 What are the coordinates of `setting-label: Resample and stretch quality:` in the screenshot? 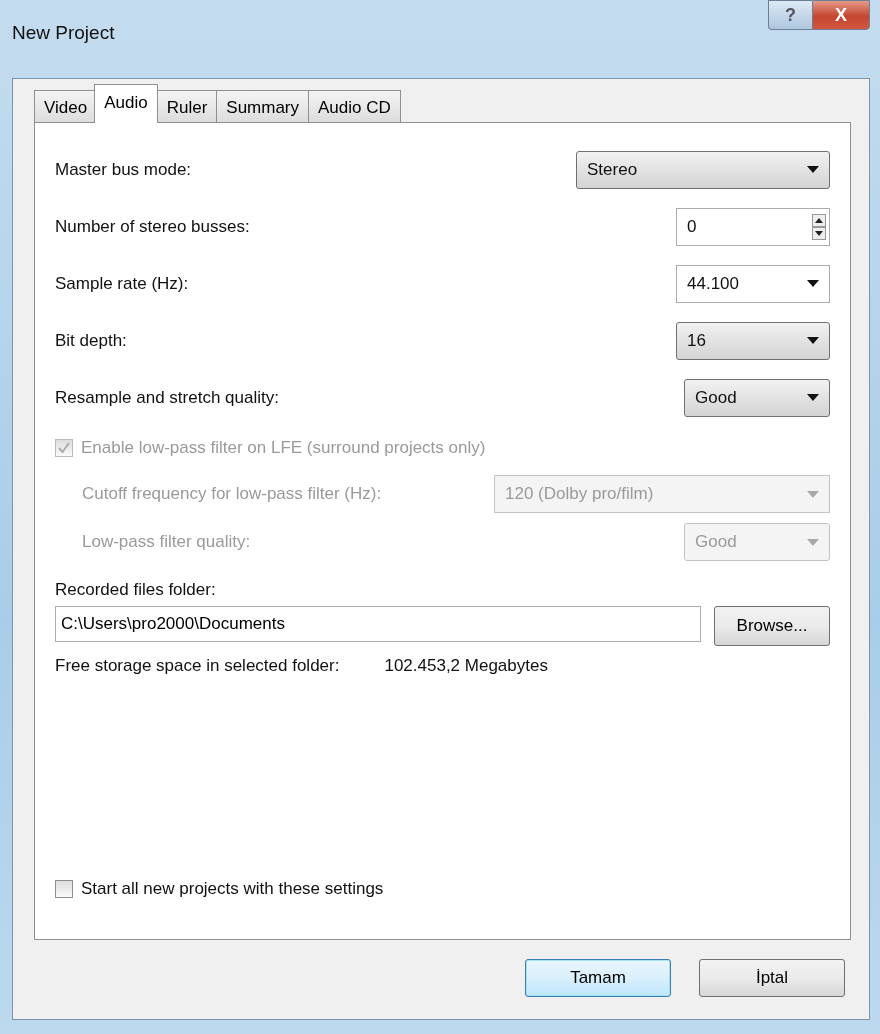 It's located at (167, 397).